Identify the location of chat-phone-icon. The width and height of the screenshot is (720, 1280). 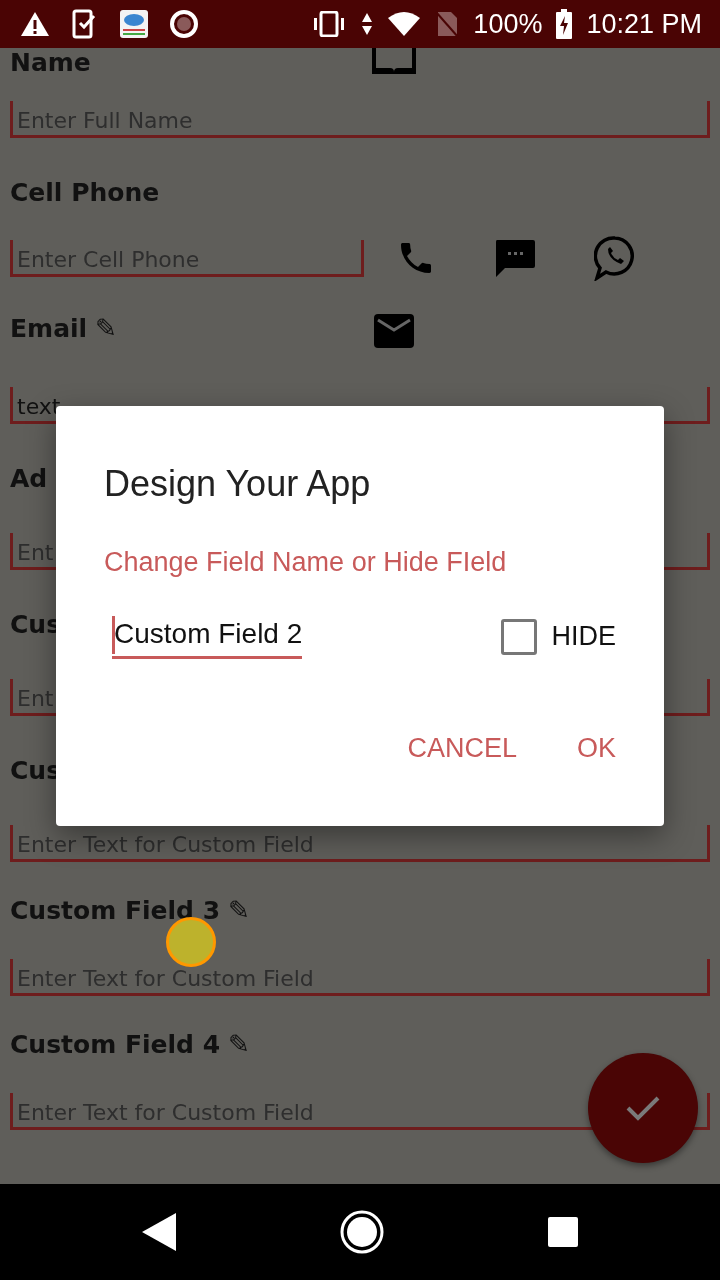
(615, 258).